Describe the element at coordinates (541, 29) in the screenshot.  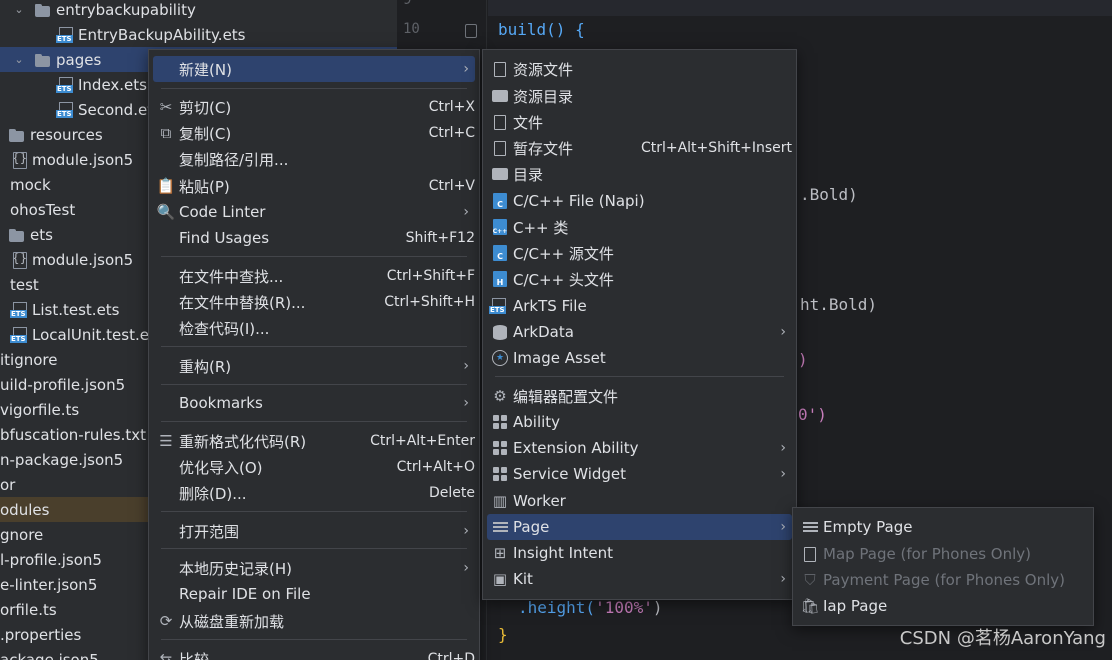
I see `code-build-line: build() {` at that location.